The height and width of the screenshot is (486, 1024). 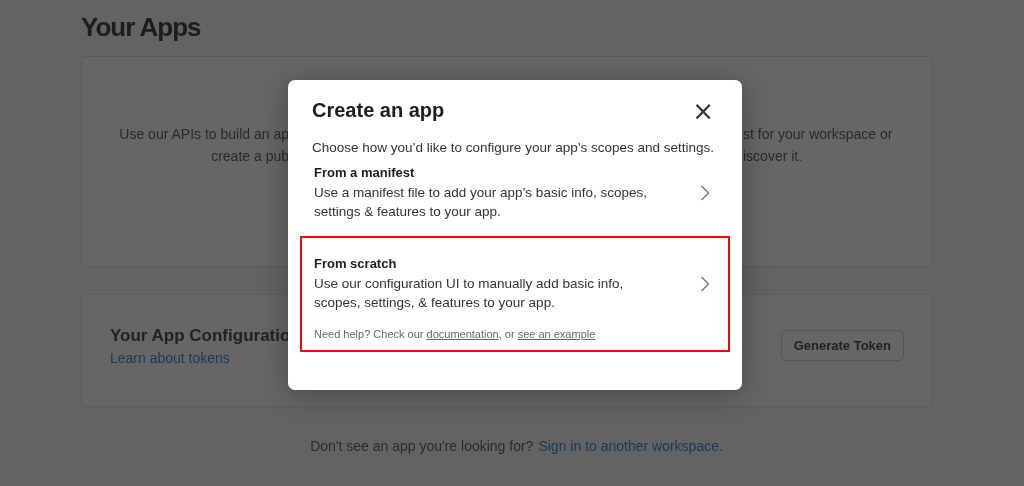 What do you see at coordinates (506, 334) in the screenshot?
I see `help-text: , or` at bounding box center [506, 334].